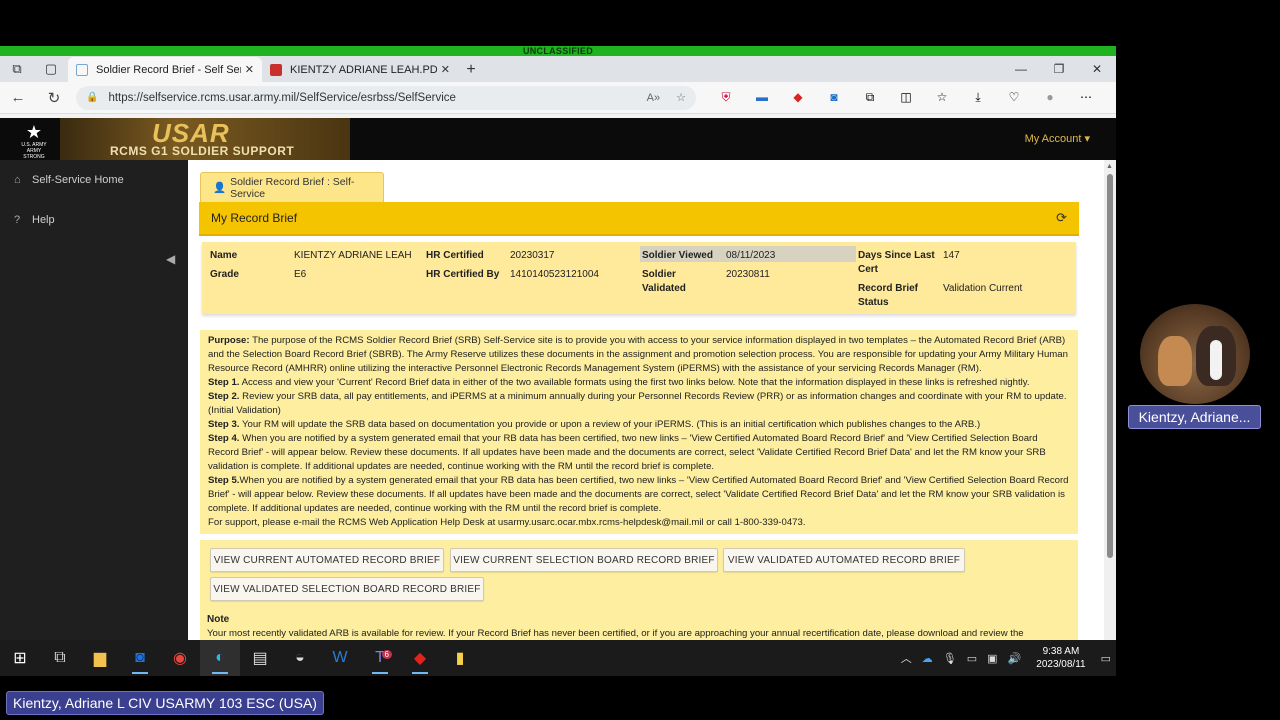 The width and height of the screenshot is (1280, 720). Describe the element at coordinates (224, 480) in the screenshot. I see `step5-label: Step 5.` at that location.